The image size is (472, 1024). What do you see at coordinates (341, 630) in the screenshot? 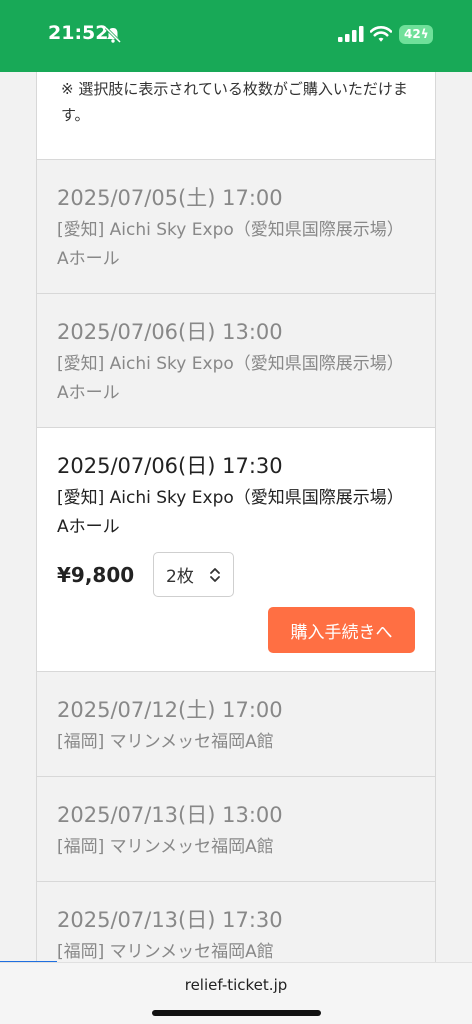
I see `purchase-button: 購入手続きへ` at bounding box center [341, 630].